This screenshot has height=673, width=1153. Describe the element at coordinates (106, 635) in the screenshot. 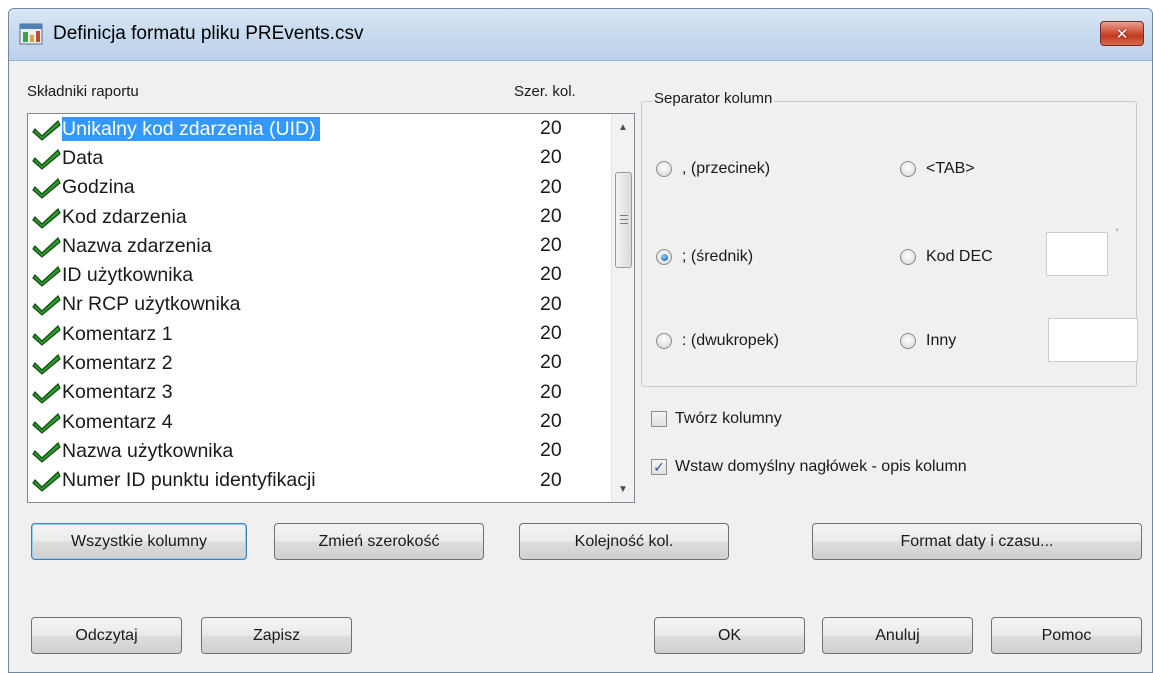

I see `load-button: Odczytaj` at that location.